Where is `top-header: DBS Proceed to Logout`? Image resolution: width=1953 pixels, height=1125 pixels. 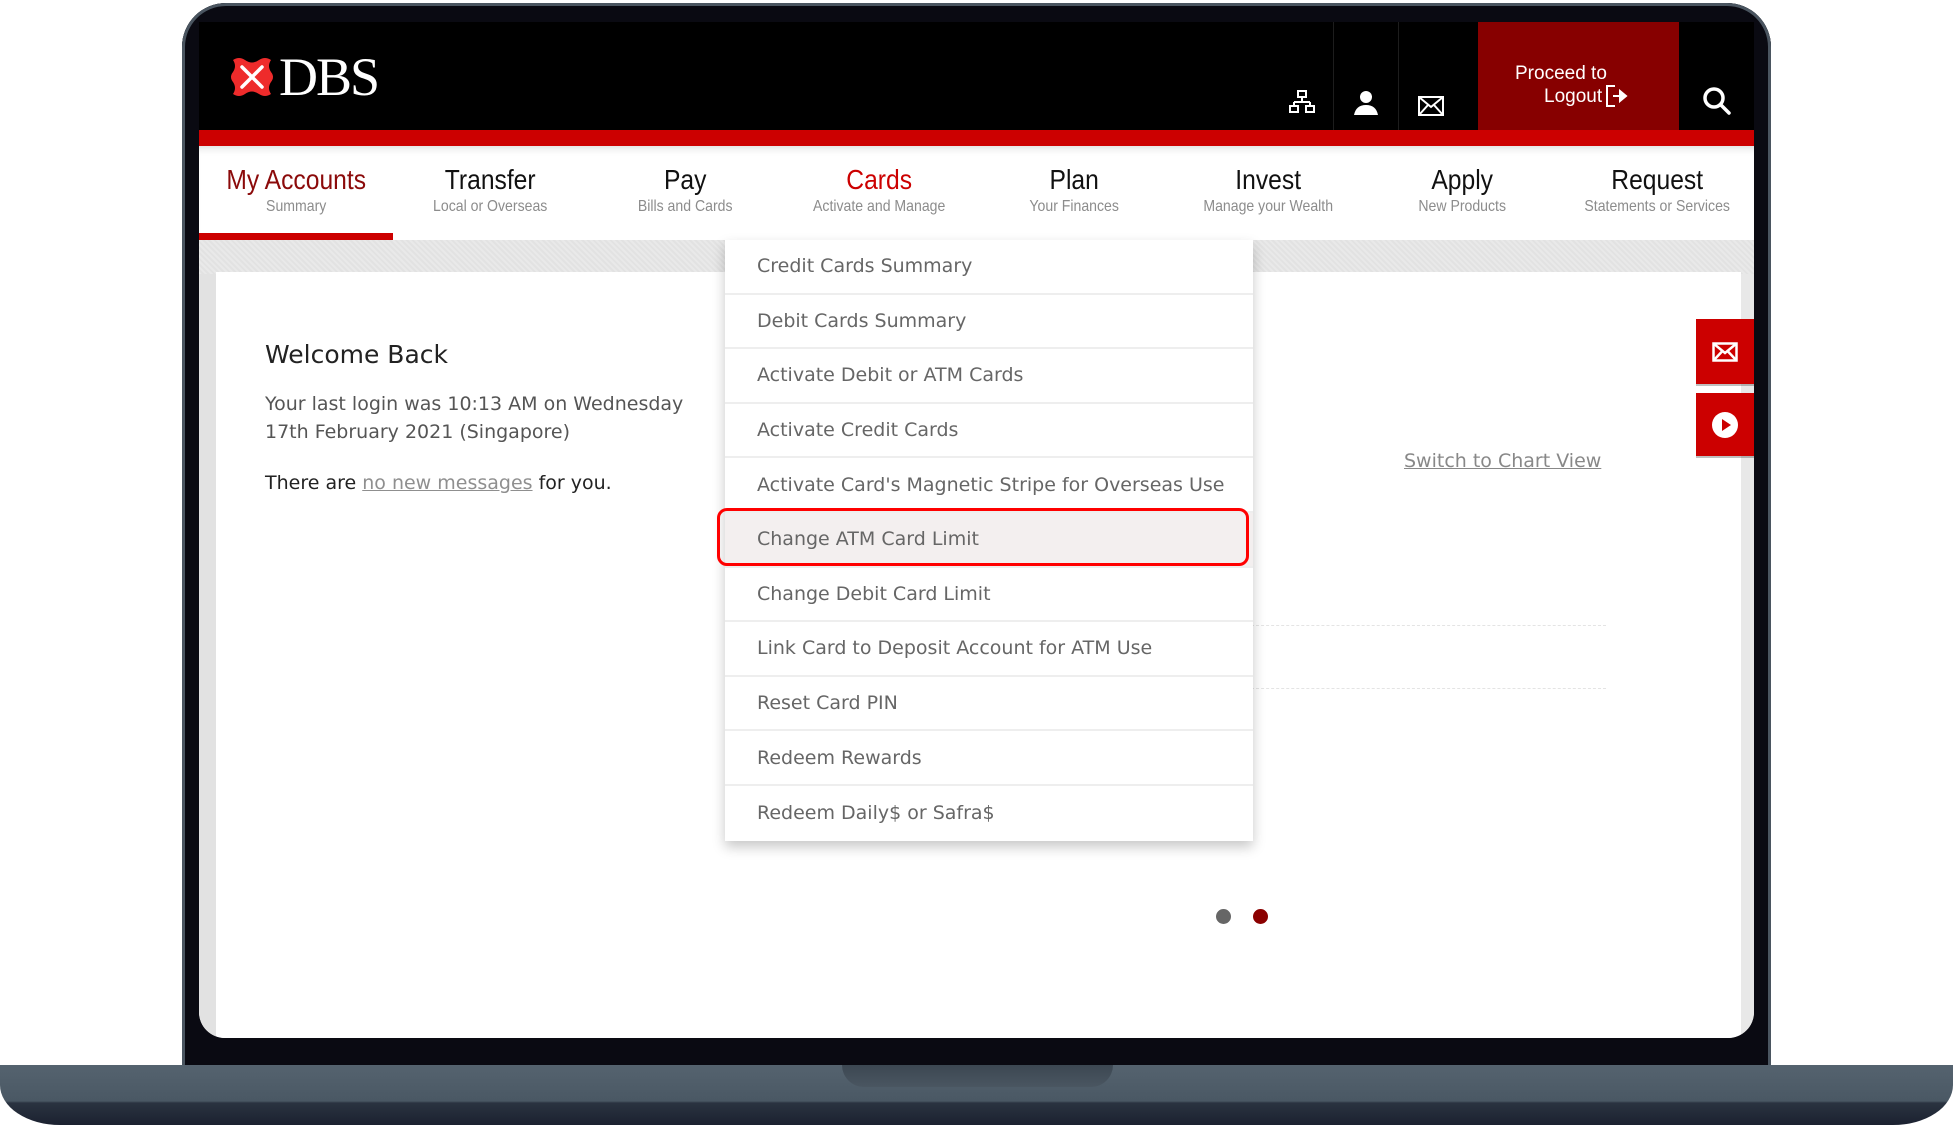 top-header: DBS Proceed to Logout is located at coordinates (976, 76).